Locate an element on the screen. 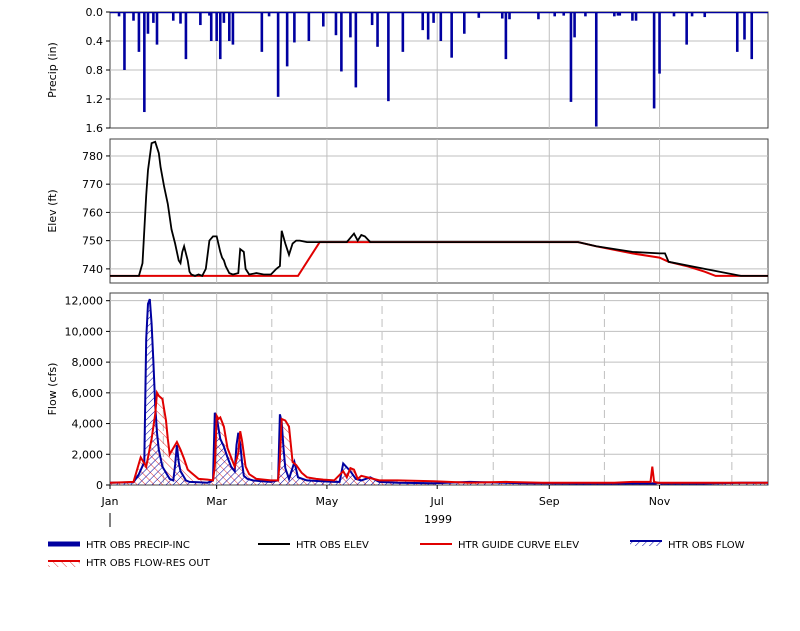 Image resolution: width=800 pixels, height=631 pixels. elev-ytick-label: 760 is located at coordinates (92, 212).